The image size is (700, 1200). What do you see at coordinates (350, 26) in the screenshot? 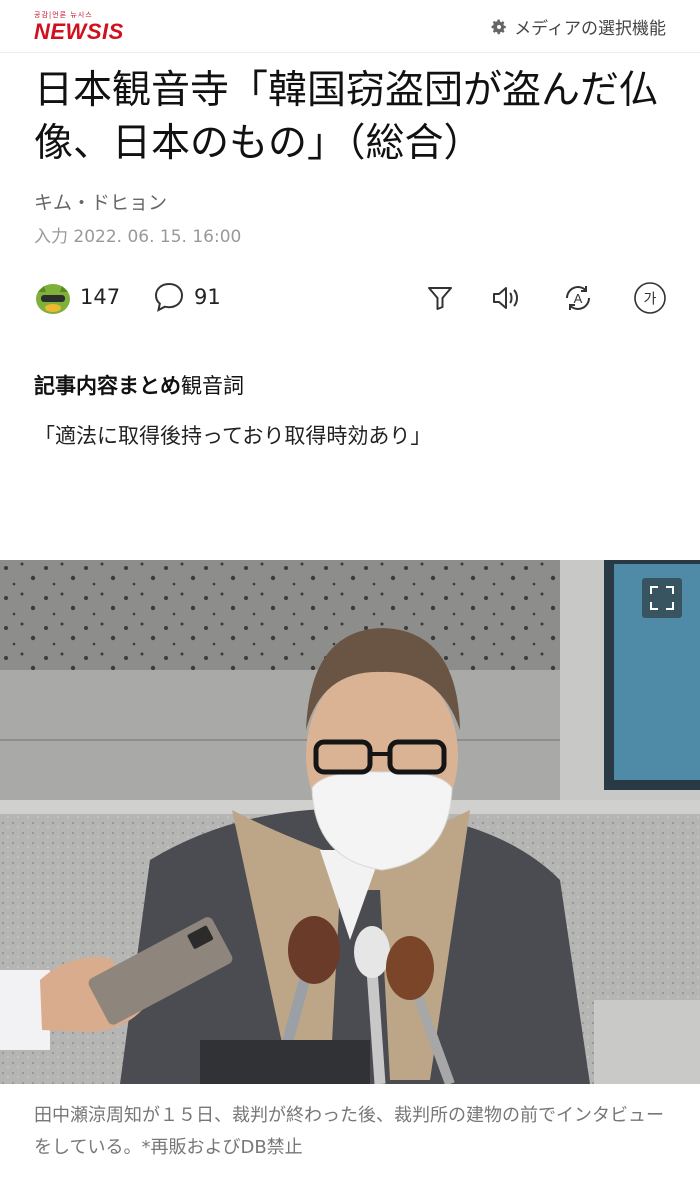
I see `top-bar: 공감|언론 뉴시스 NEWSIS メディアの選択機能` at bounding box center [350, 26].